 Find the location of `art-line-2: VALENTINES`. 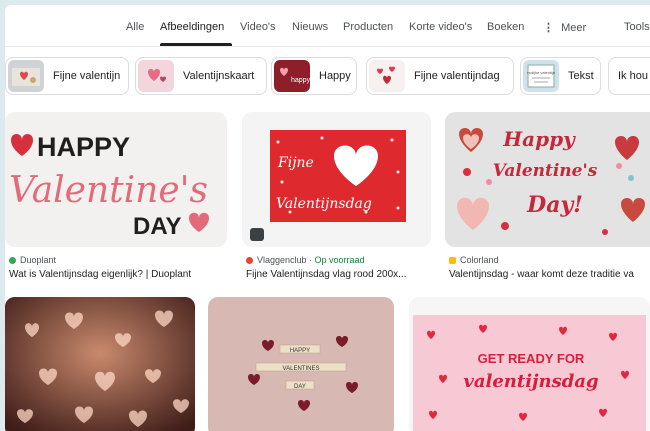

art-line-2: VALENTINES is located at coordinates (301, 369).